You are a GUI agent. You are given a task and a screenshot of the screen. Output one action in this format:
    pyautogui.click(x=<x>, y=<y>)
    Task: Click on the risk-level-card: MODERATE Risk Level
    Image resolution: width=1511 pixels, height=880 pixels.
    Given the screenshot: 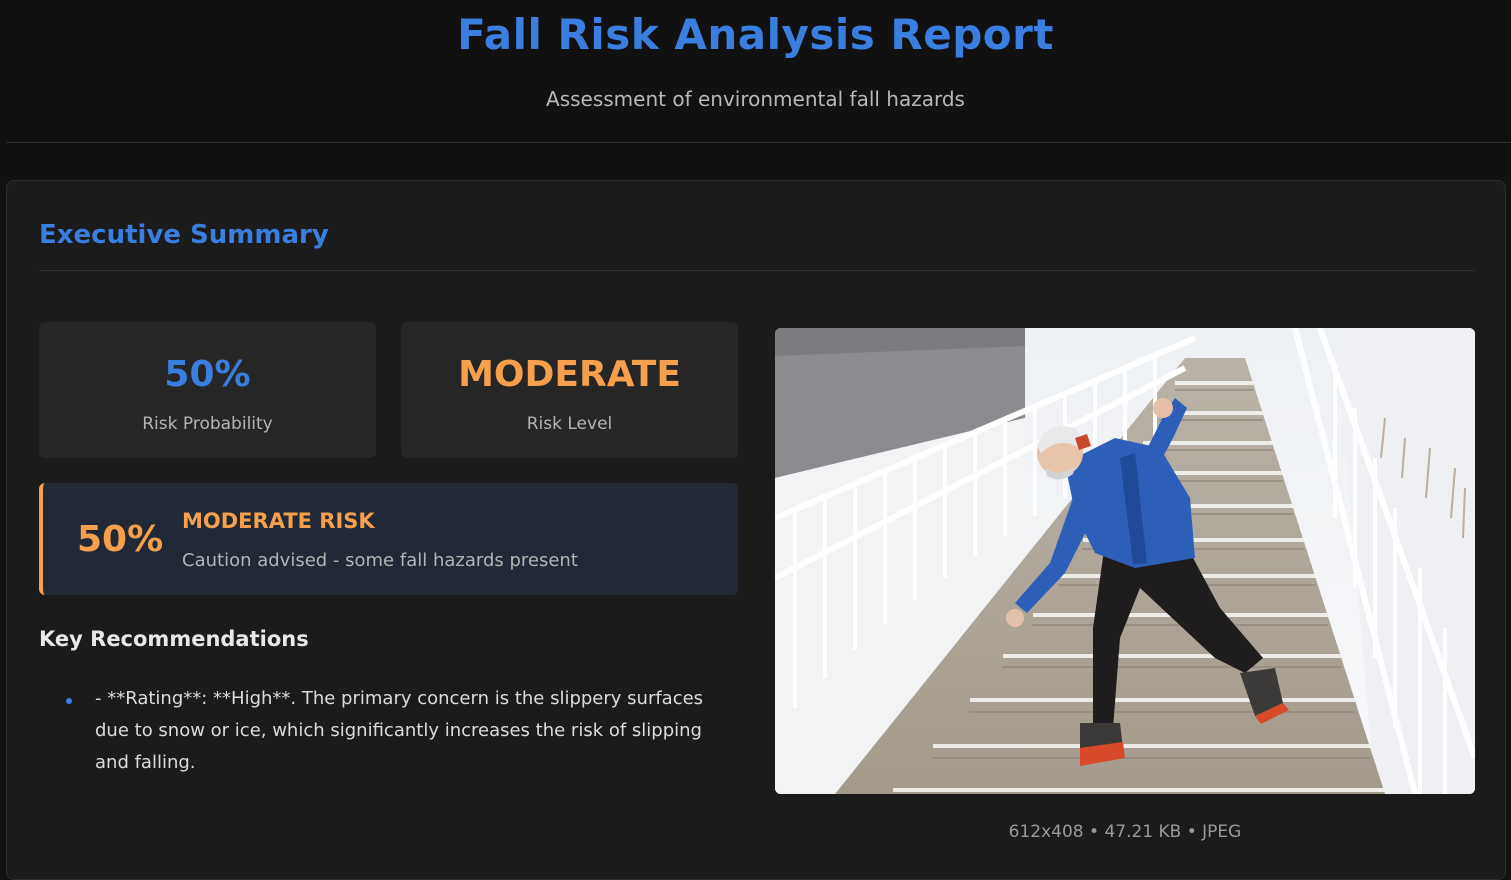 What is the action you would take?
    pyautogui.click(x=569, y=390)
    